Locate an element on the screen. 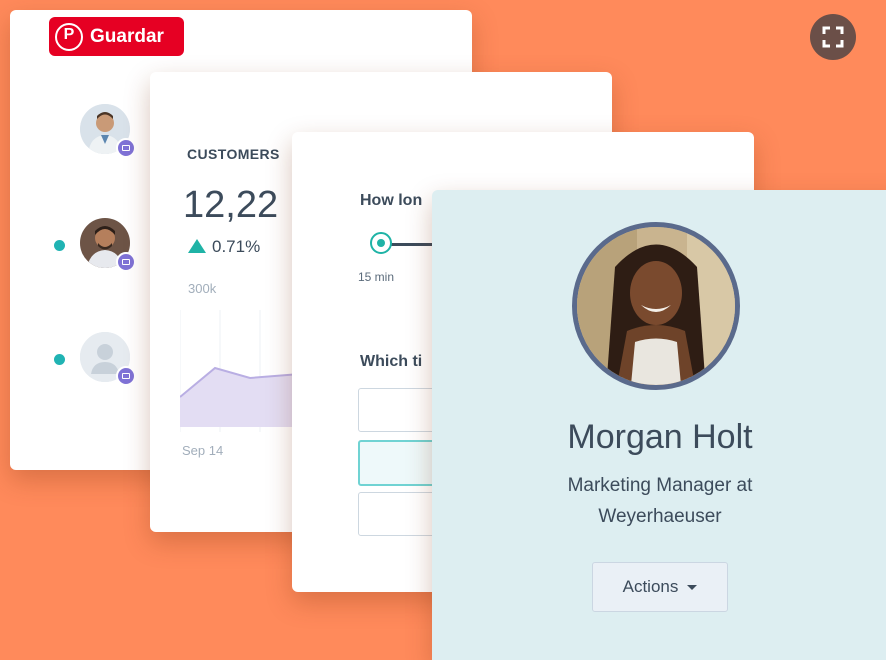 This screenshot has height=660, width=886. expand-icon is located at coordinates (833, 37).